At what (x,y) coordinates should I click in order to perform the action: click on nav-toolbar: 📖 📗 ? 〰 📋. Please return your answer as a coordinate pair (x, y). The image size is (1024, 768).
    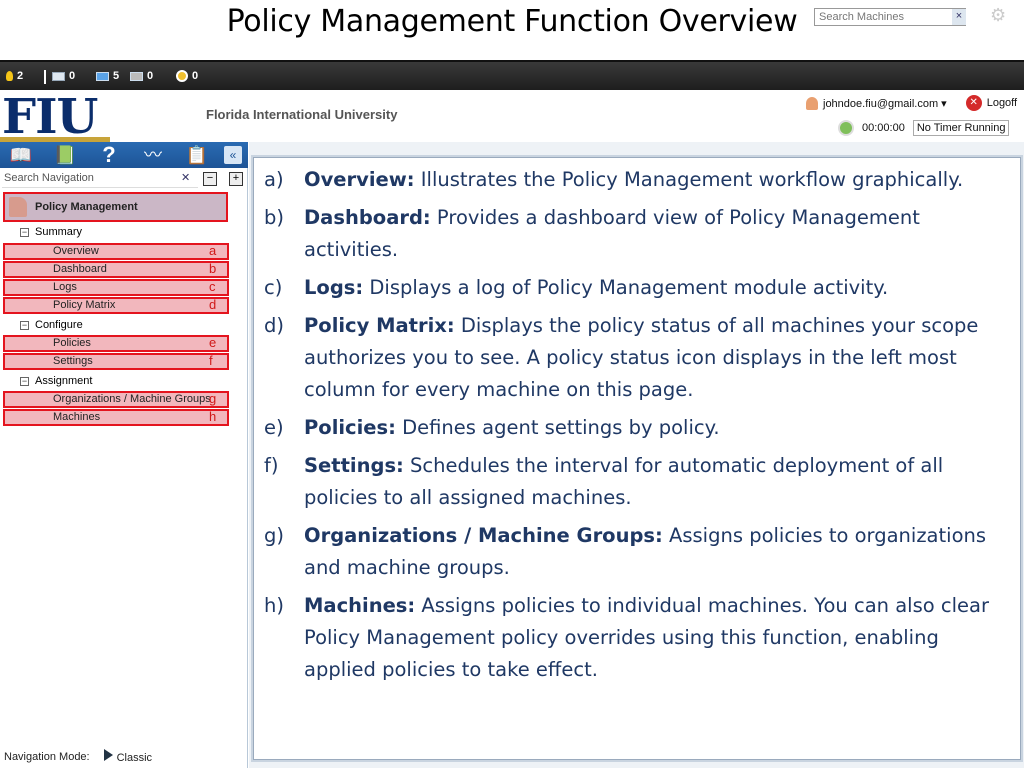
    Looking at the image, I should click on (124, 155).